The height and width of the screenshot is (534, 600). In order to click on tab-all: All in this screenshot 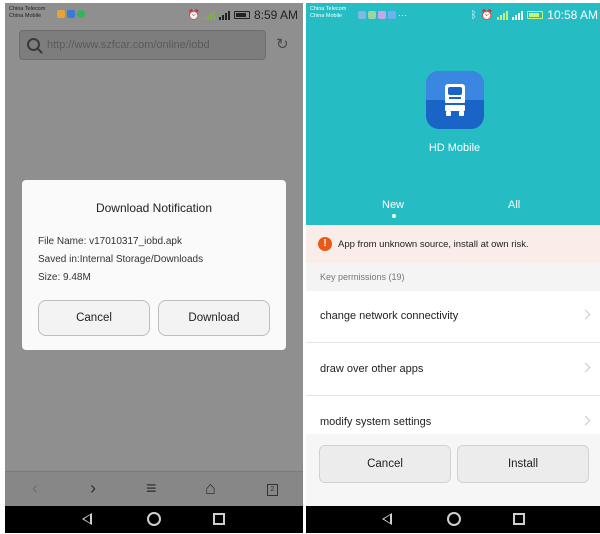, I will do `click(514, 205)`.